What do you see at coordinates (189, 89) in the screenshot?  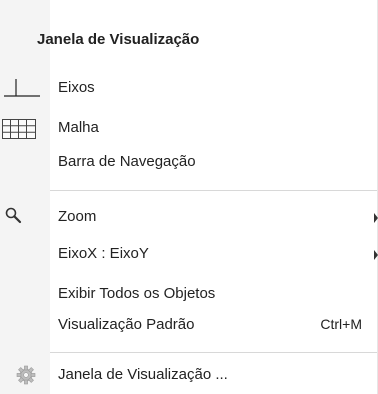 I see `menu-item-axes: Eixos` at bounding box center [189, 89].